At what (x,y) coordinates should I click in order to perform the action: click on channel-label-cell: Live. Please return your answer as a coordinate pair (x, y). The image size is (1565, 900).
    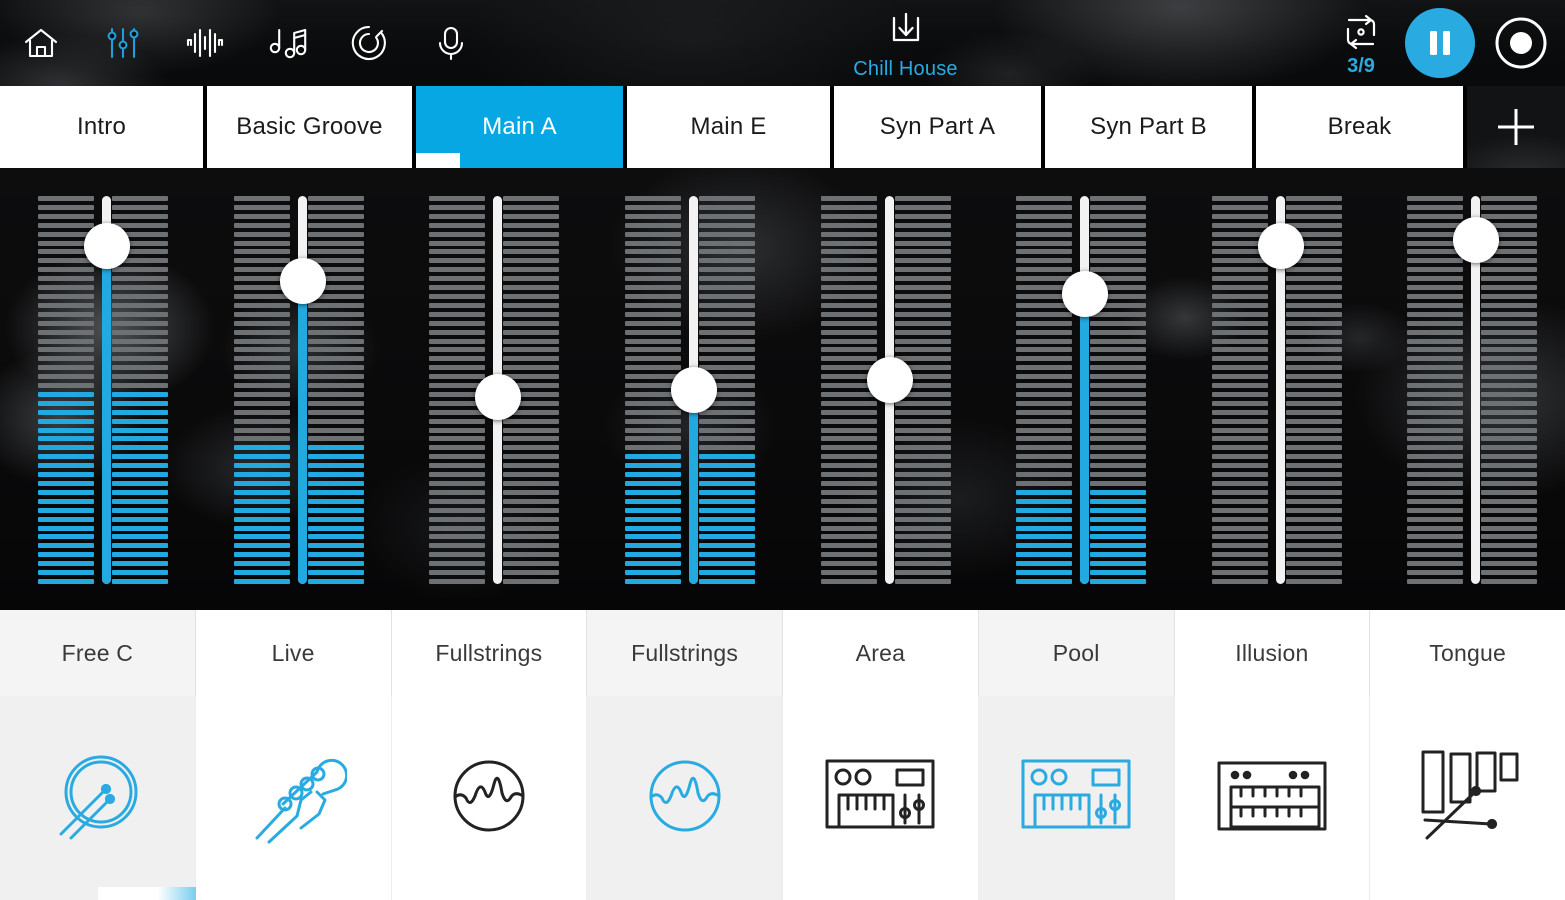
    Looking at the image, I should click on (293, 653).